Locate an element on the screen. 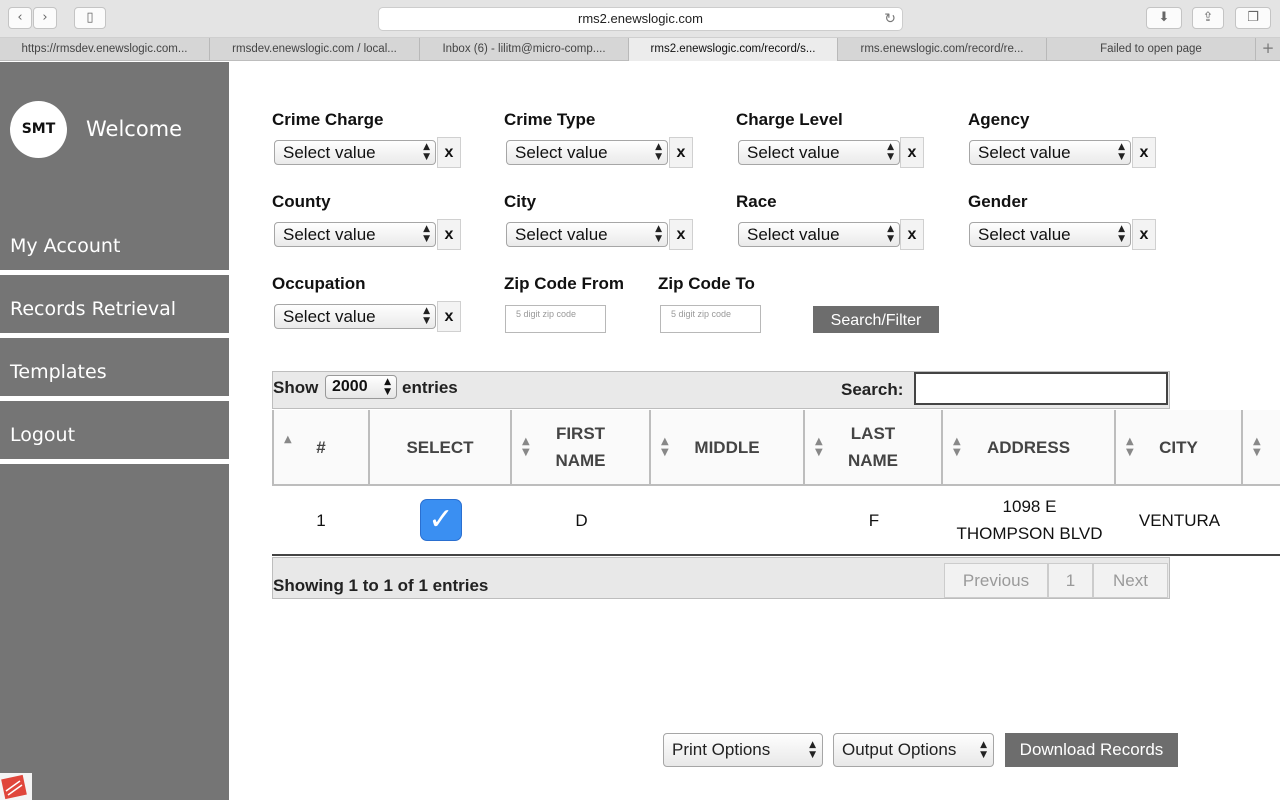  crime-type-select: Select value ▲ ▼ is located at coordinates (587, 152).